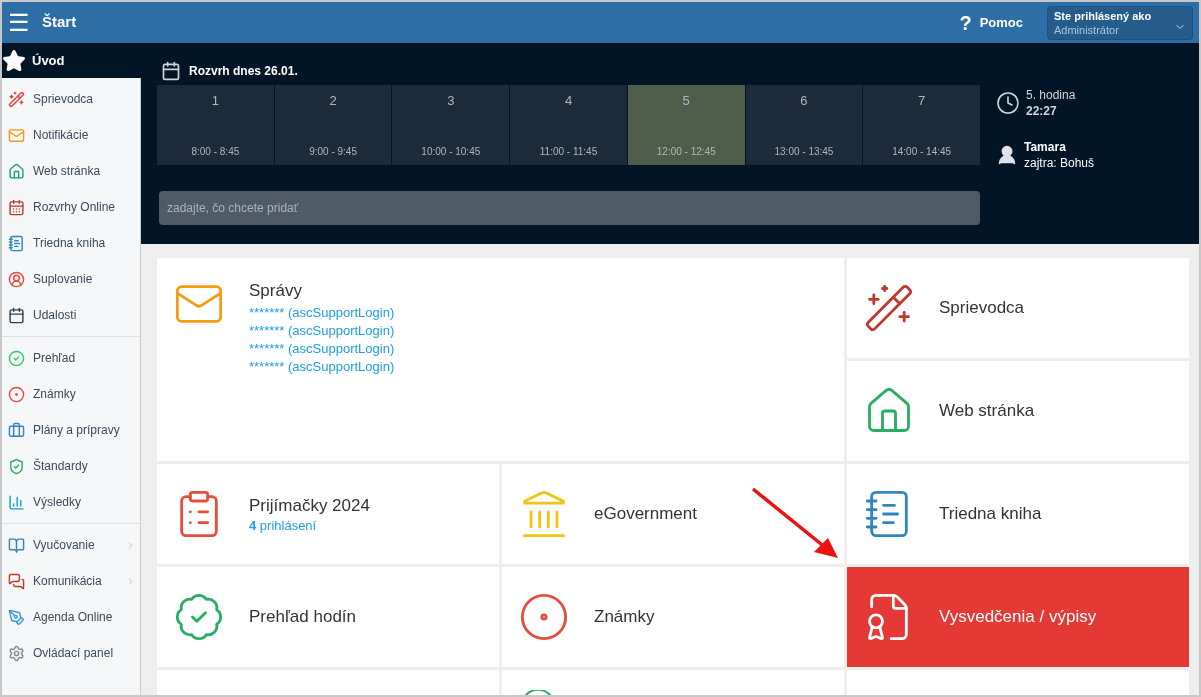  Describe the element at coordinates (451, 125) in the screenshot. I see `period-cell: 3 10:00 - 10:45` at that location.